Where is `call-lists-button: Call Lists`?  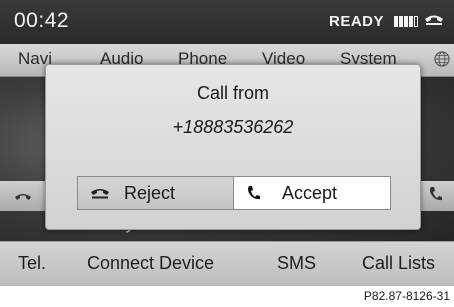 call-lists-button: Call Lists is located at coordinates (398, 263).